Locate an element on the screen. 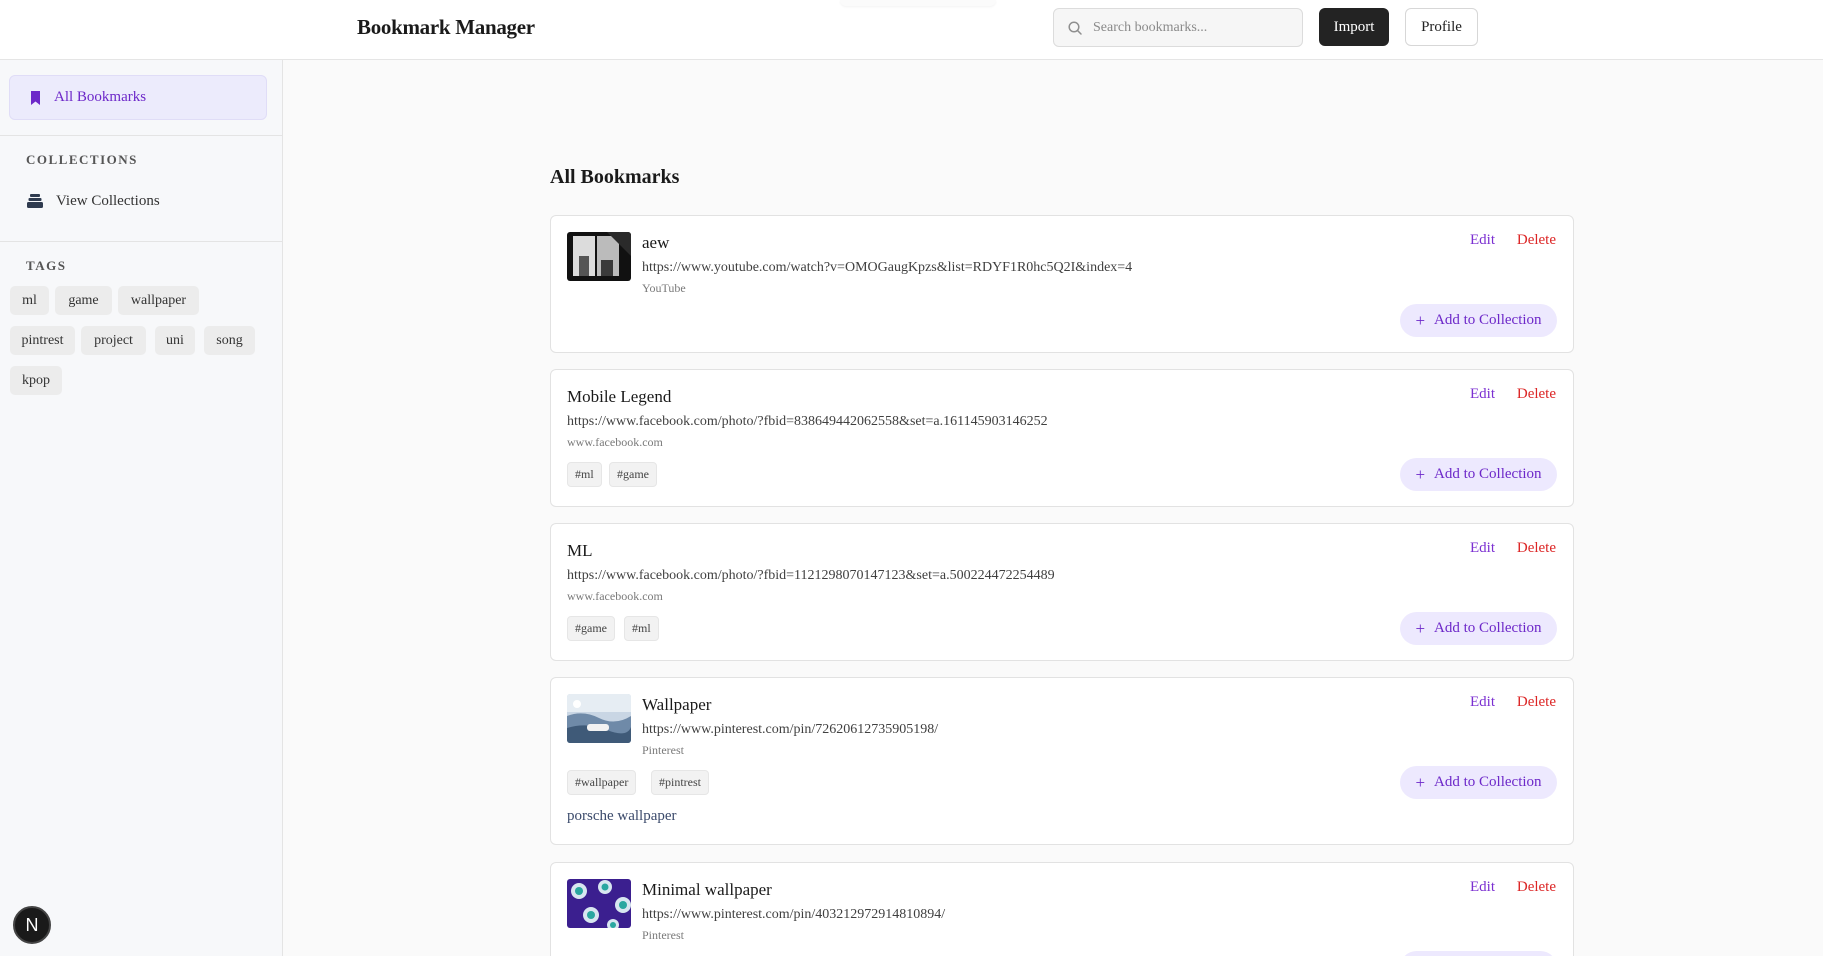 This screenshot has width=1823, height=956. bookmark-icon is located at coordinates (35, 97).